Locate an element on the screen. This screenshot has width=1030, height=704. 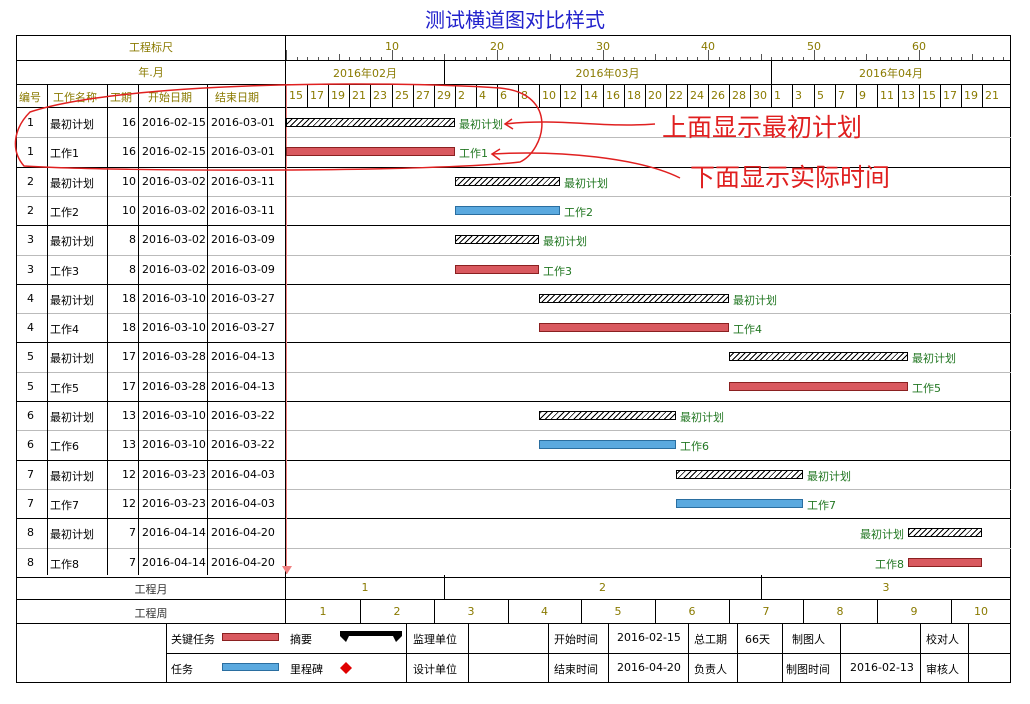
annotation-marks is located at coordinates (347, 131).